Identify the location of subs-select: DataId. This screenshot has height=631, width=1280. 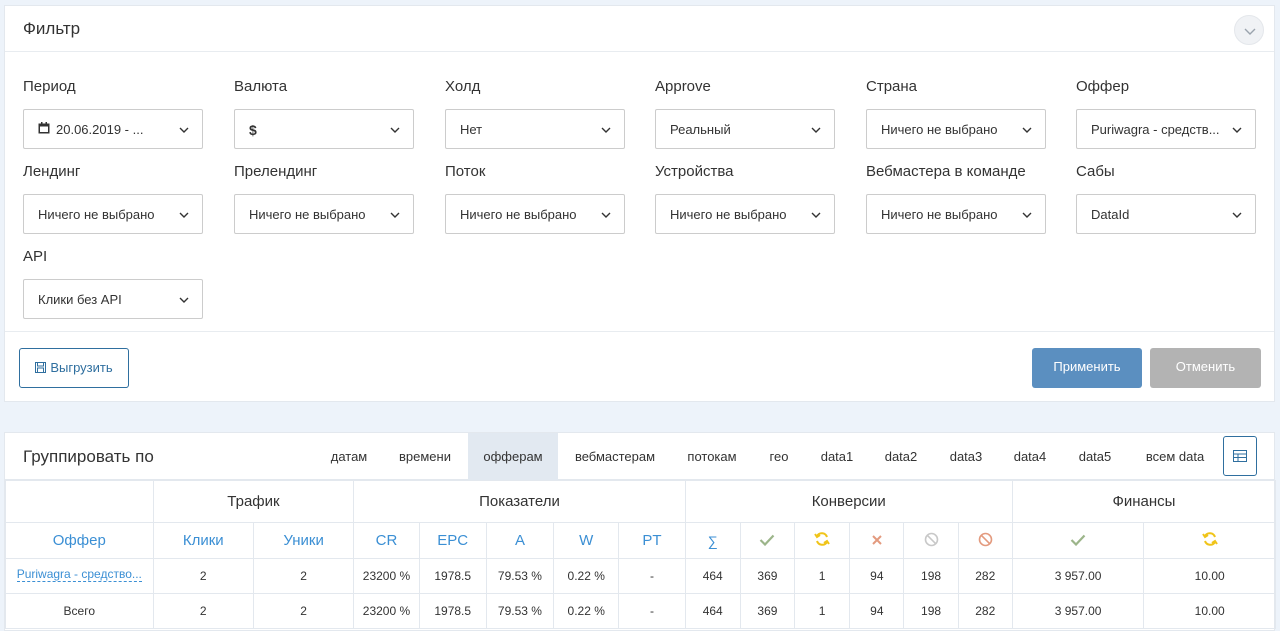
(1166, 214).